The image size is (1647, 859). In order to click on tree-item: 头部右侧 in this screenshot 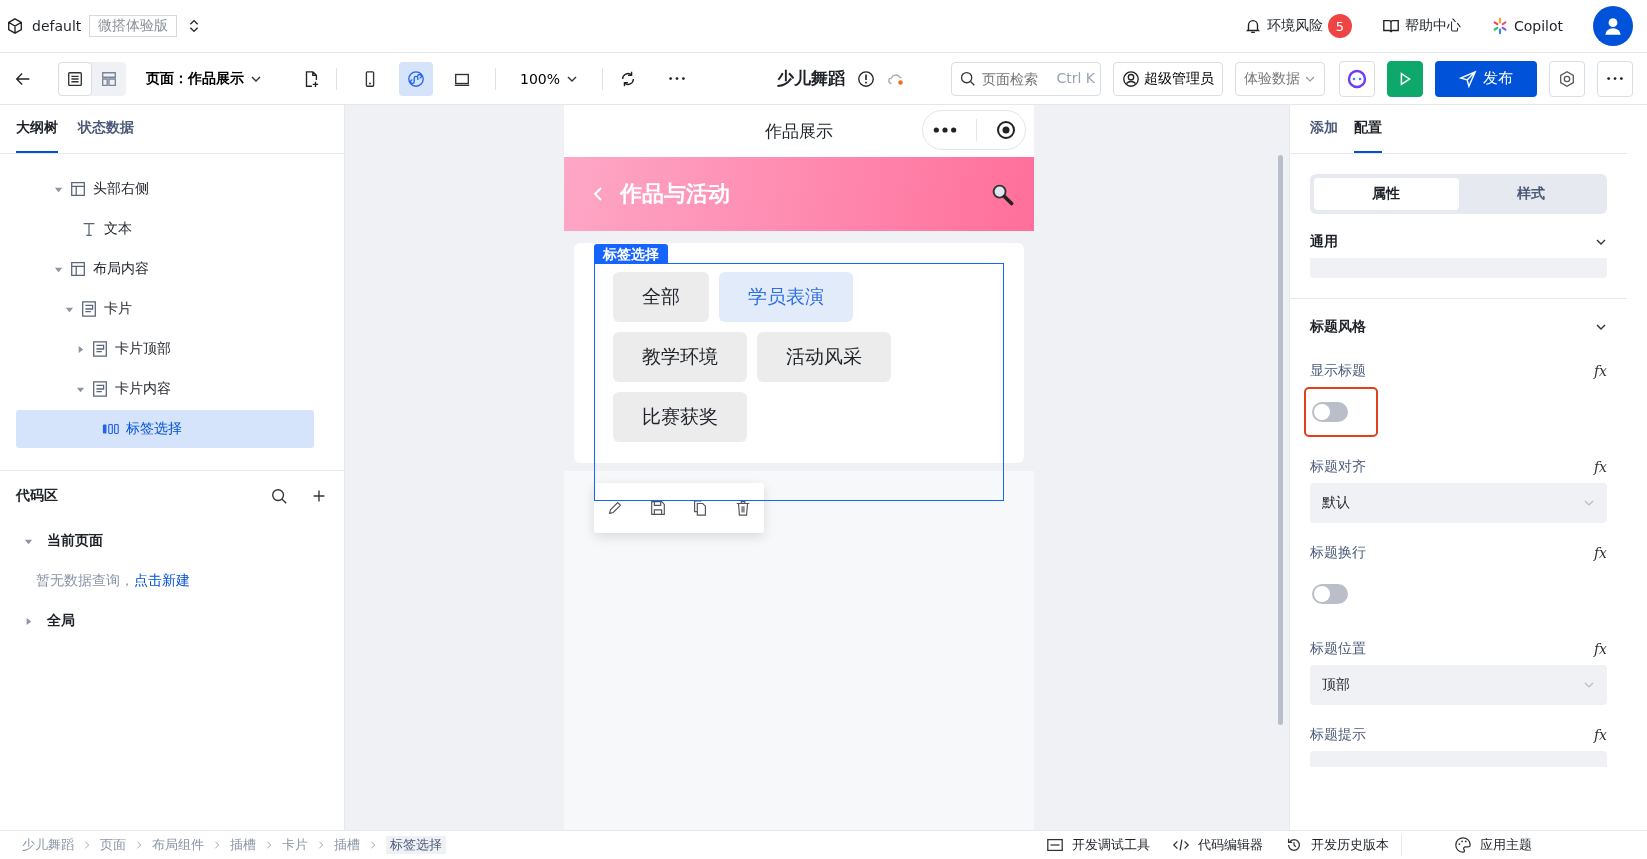, I will do `click(165, 189)`.